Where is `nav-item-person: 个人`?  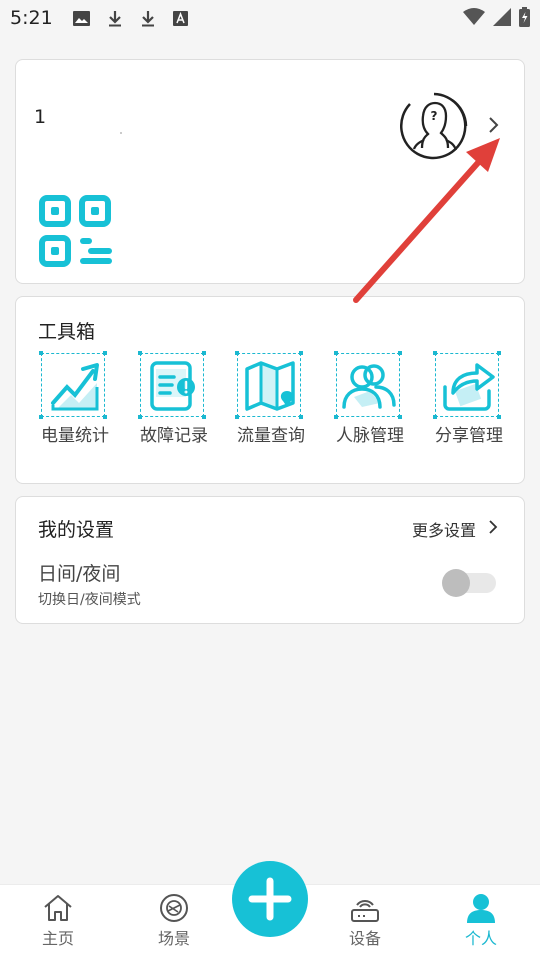
nav-item-person: 个人 is located at coordinates (481, 921).